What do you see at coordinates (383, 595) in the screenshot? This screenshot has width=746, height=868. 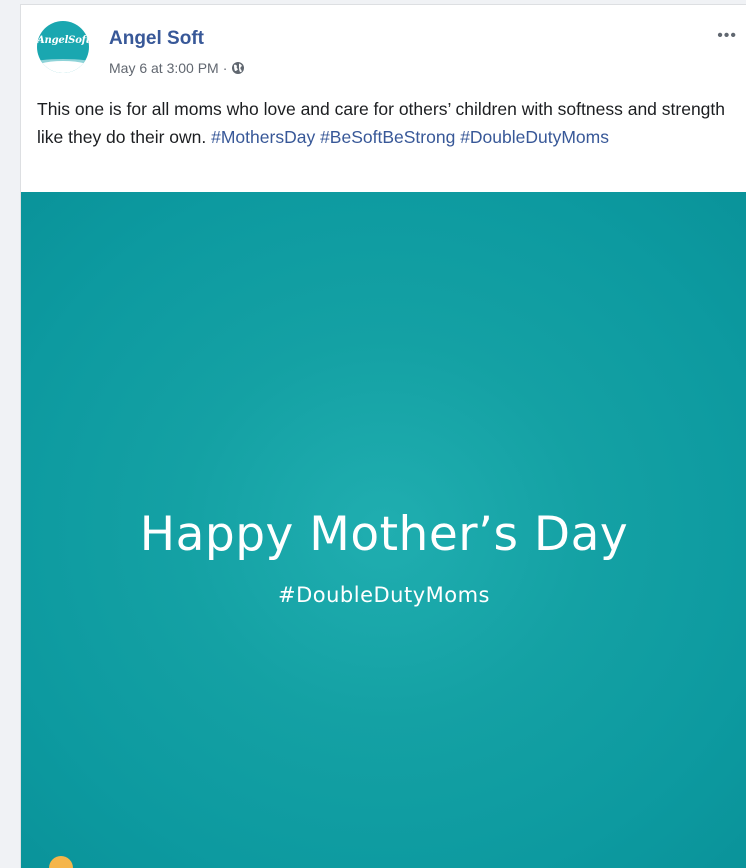 I see `image-hashtag: #DoubleDutyMoms` at bounding box center [383, 595].